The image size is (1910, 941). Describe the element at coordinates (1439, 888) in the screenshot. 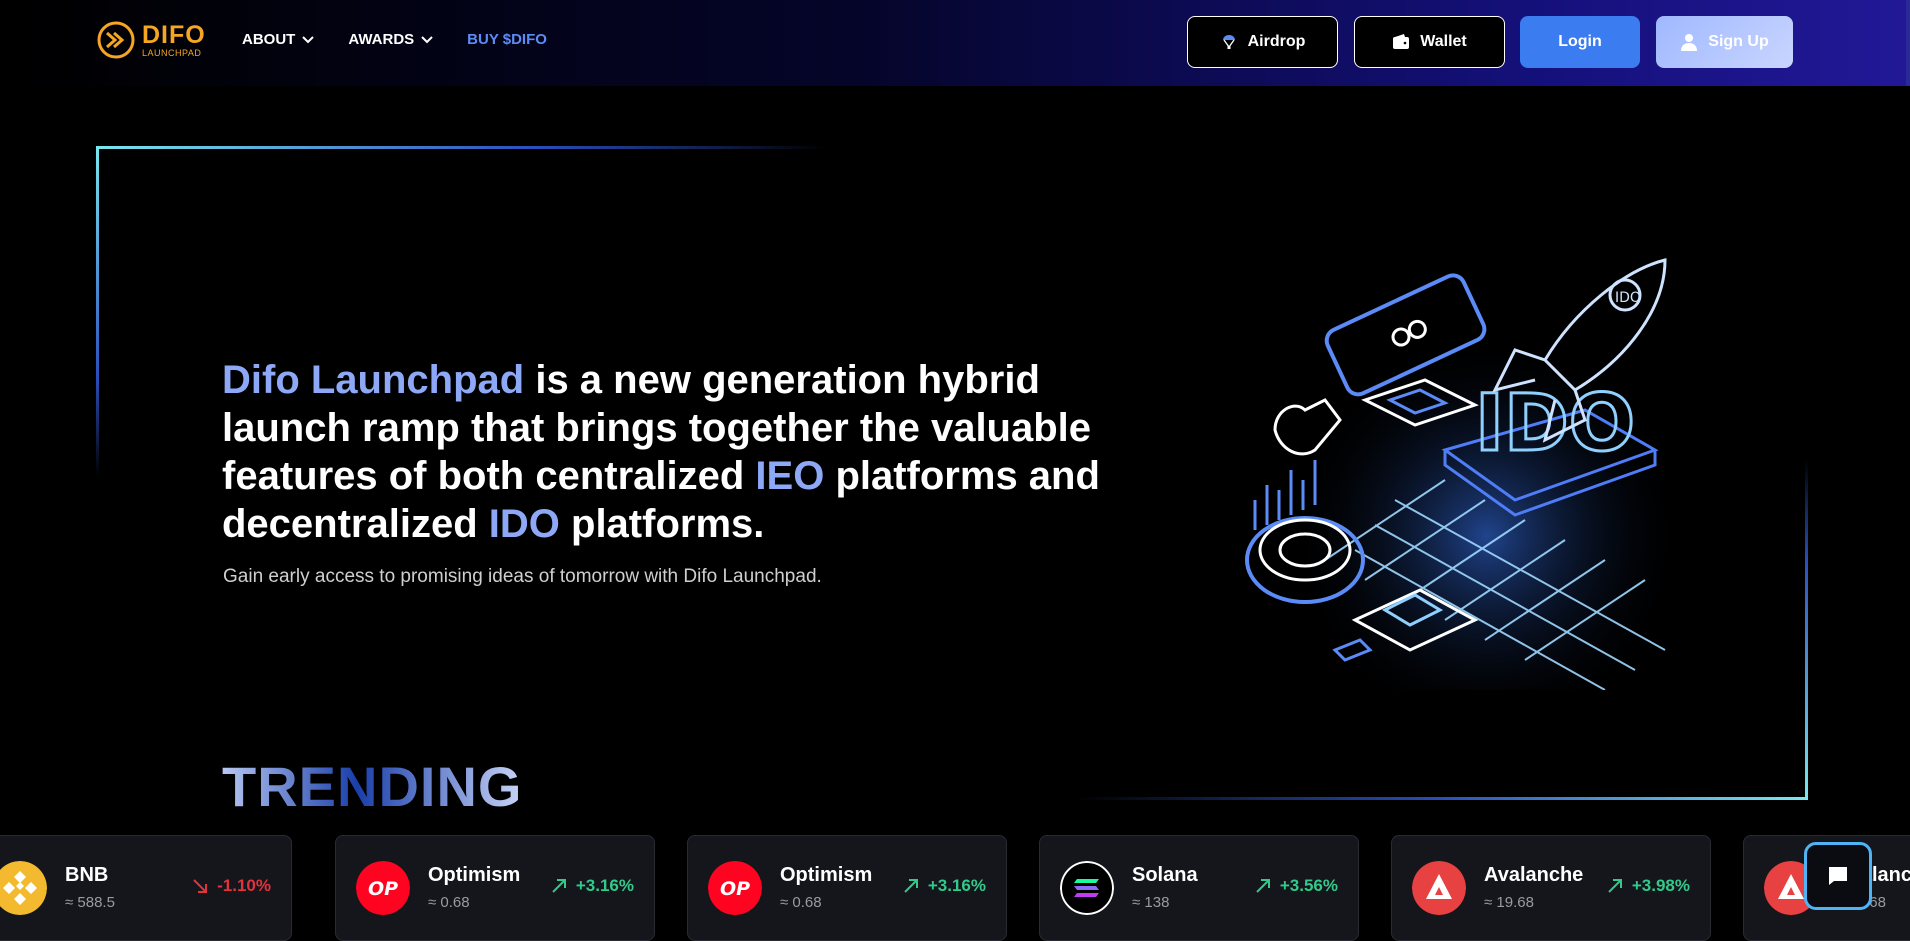

I see `avalanche-icon` at that location.